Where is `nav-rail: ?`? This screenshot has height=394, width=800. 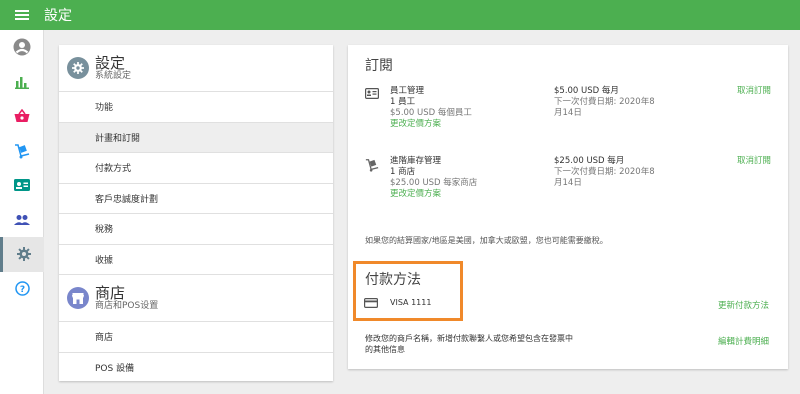 nav-rail: ? is located at coordinates (22, 212).